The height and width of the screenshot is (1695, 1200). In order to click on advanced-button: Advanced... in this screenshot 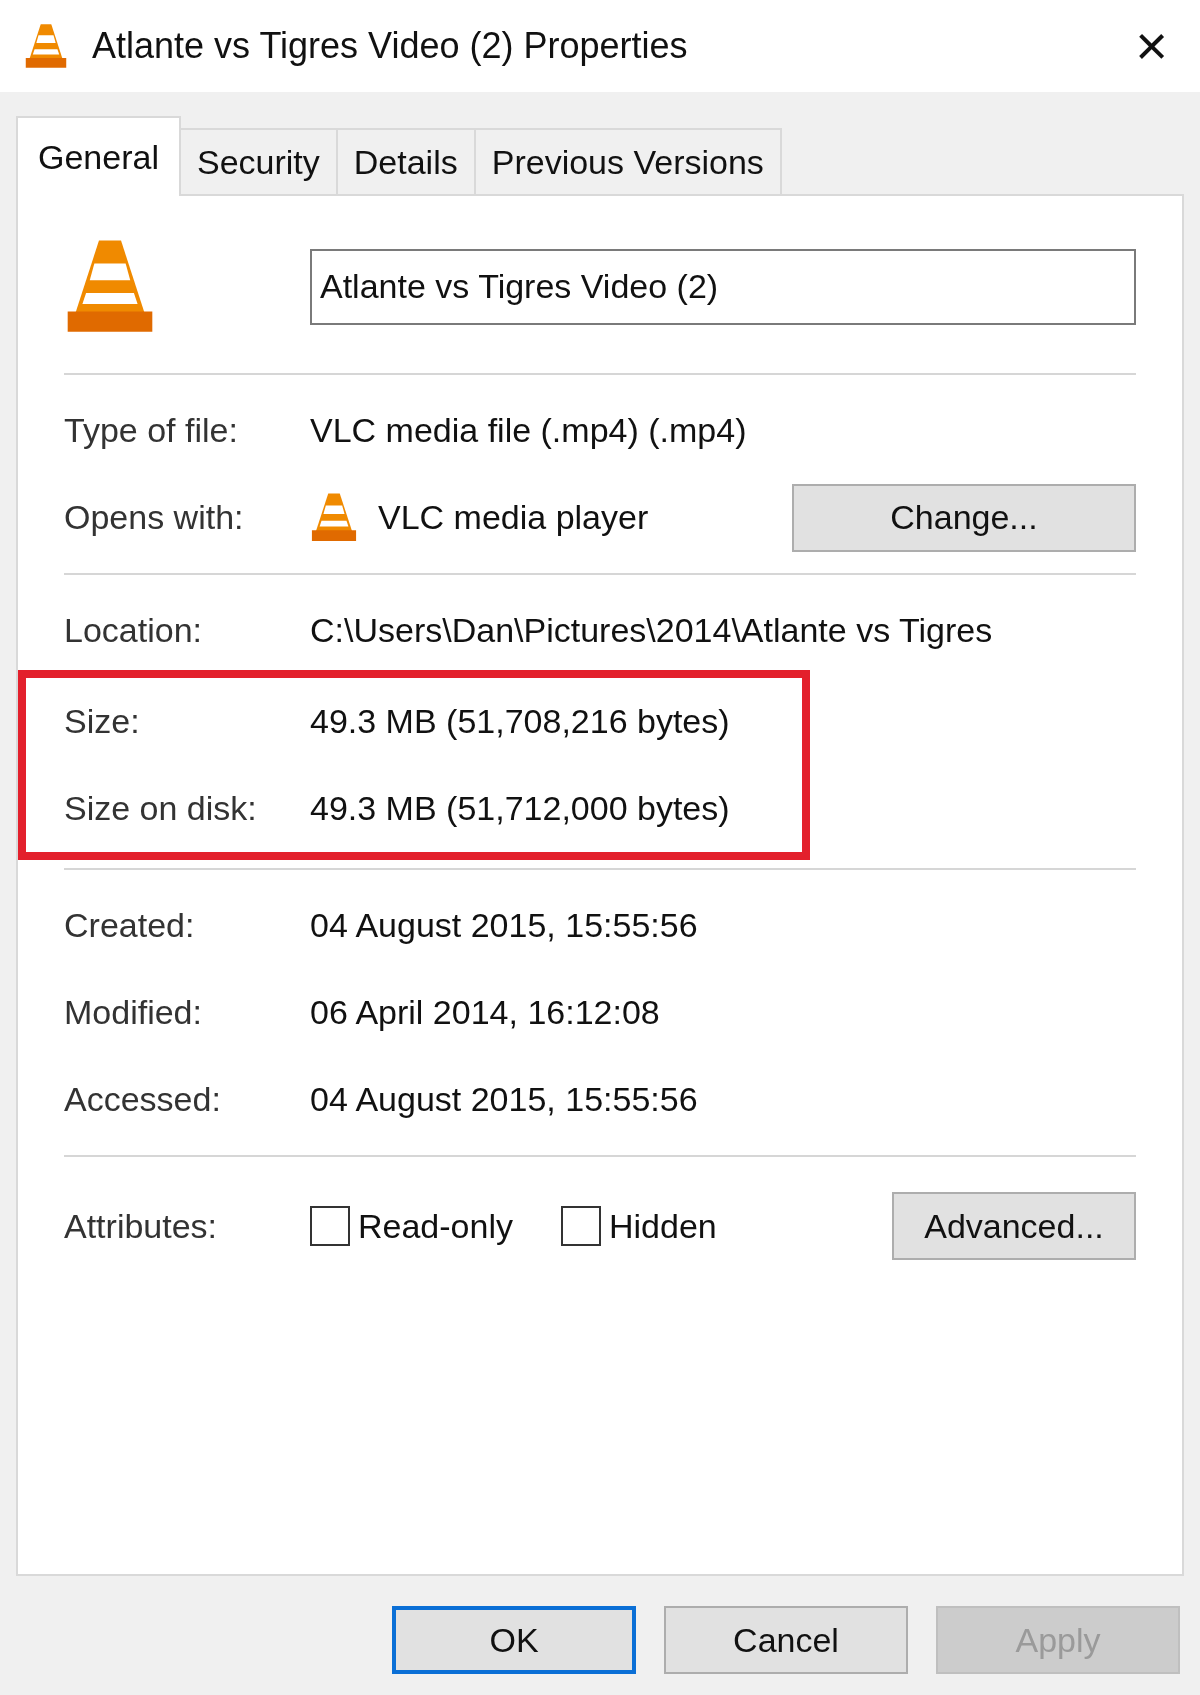, I will do `click(1014, 1226)`.